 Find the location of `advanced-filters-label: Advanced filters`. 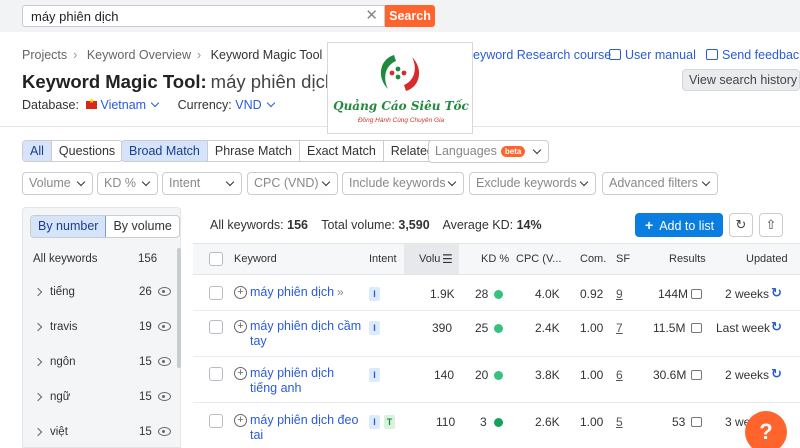

advanced-filters-label: Advanced filters is located at coordinates (653, 183).